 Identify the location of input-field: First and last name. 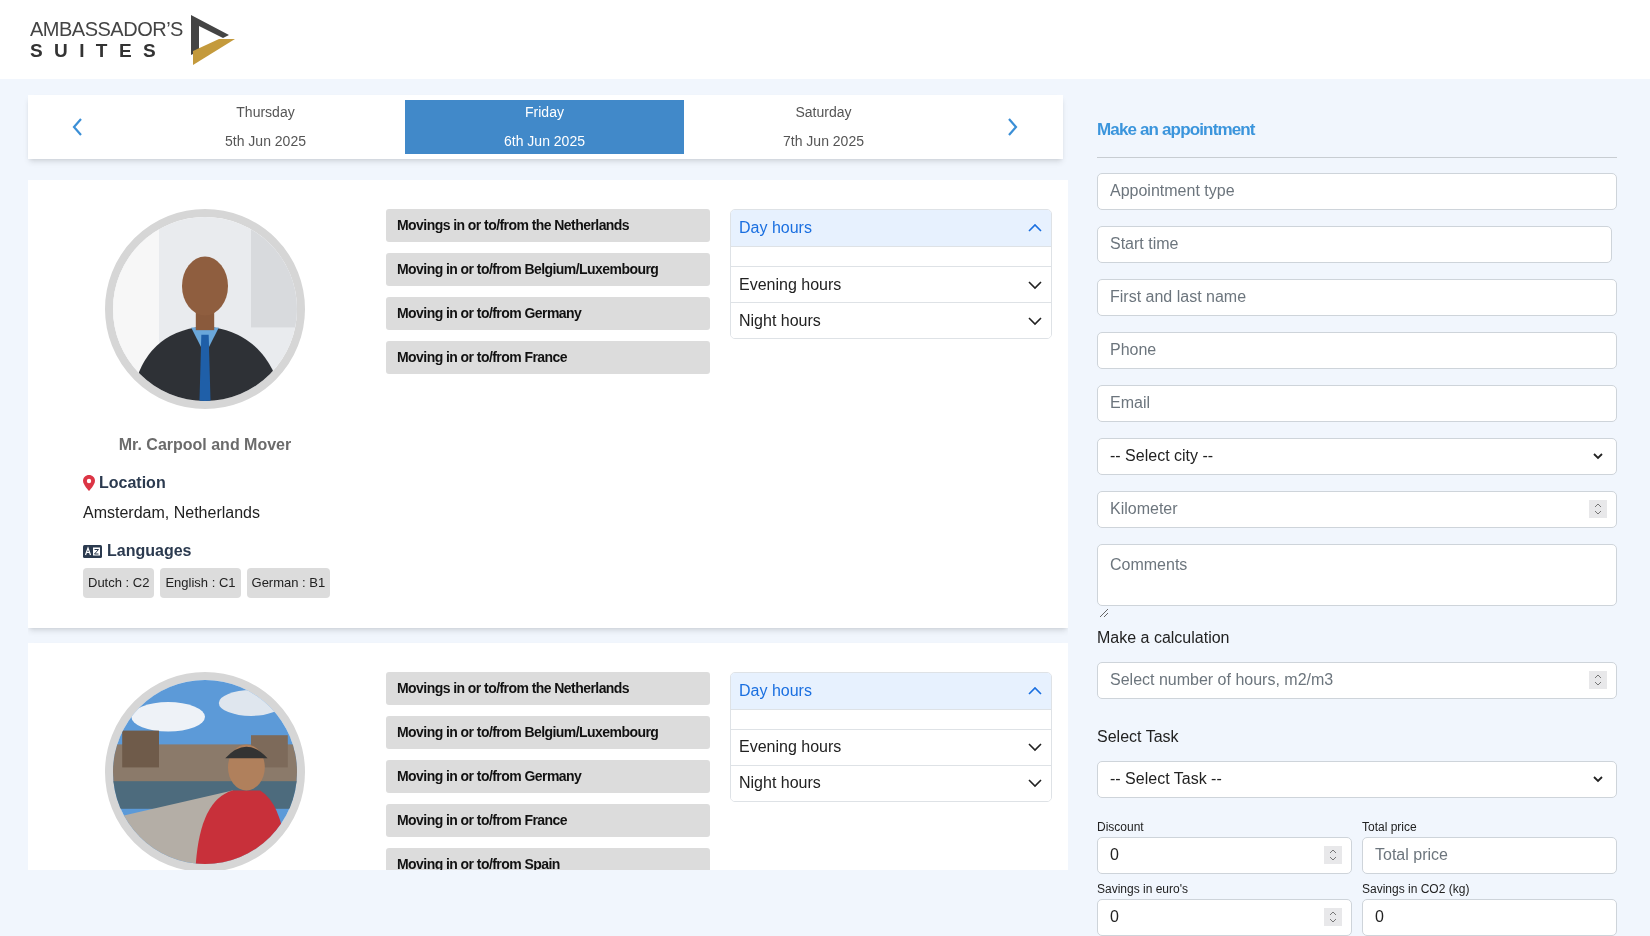
(1357, 297).